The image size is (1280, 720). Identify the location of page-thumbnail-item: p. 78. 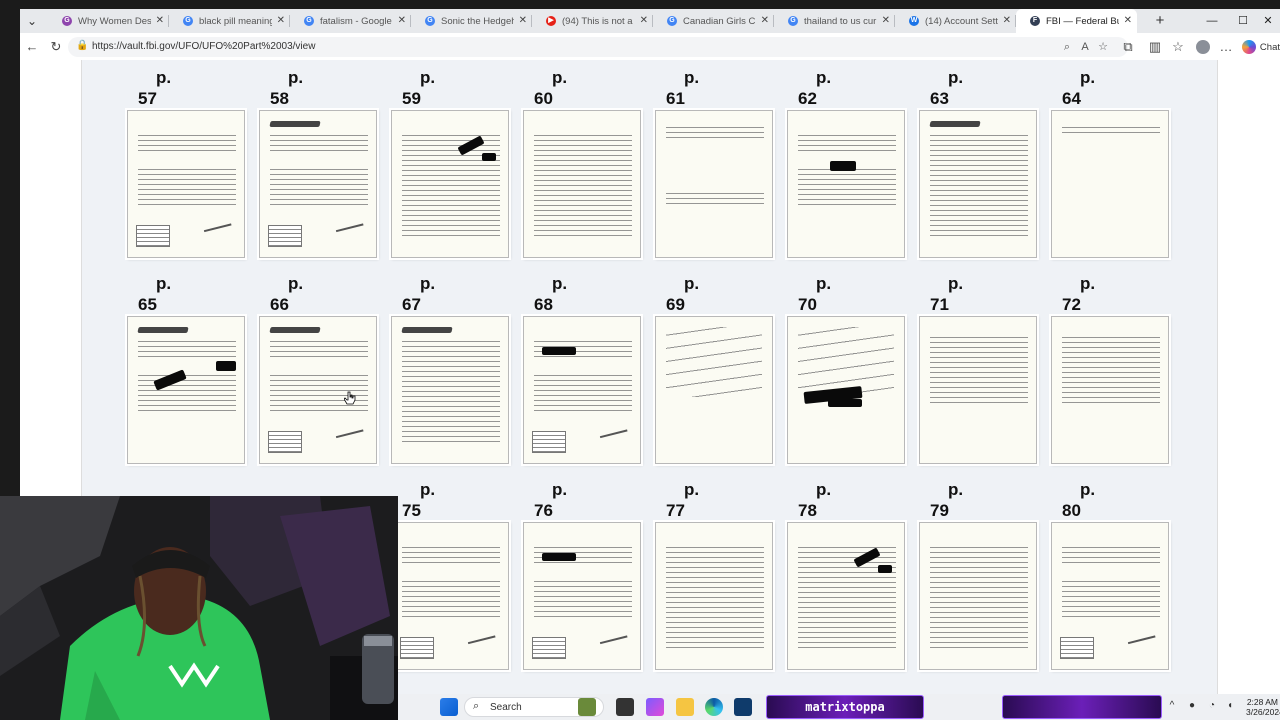
(844, 572).